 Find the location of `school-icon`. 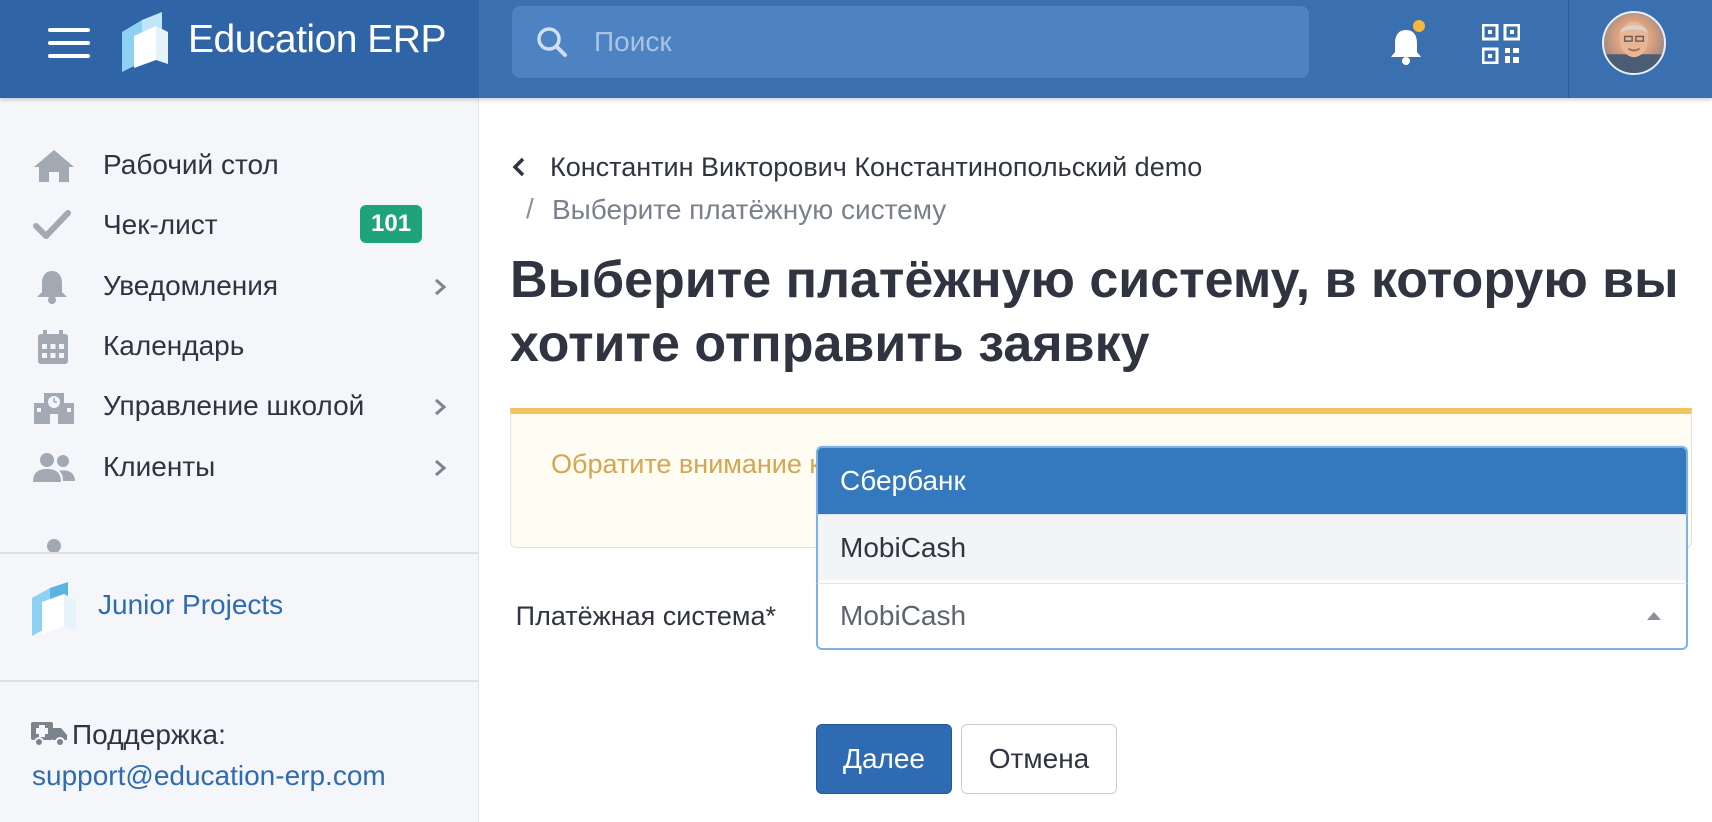

school-icon is located at coordinates (54, 408).